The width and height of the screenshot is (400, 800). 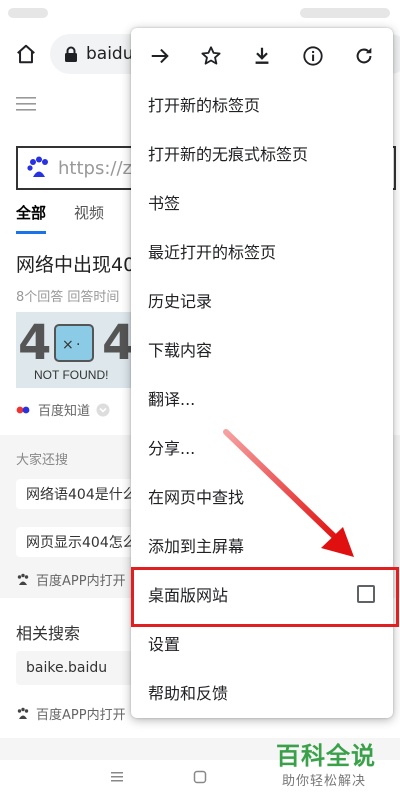 I want to click on baidu-zhidao-logo-icon, so click(x=23, y=409).